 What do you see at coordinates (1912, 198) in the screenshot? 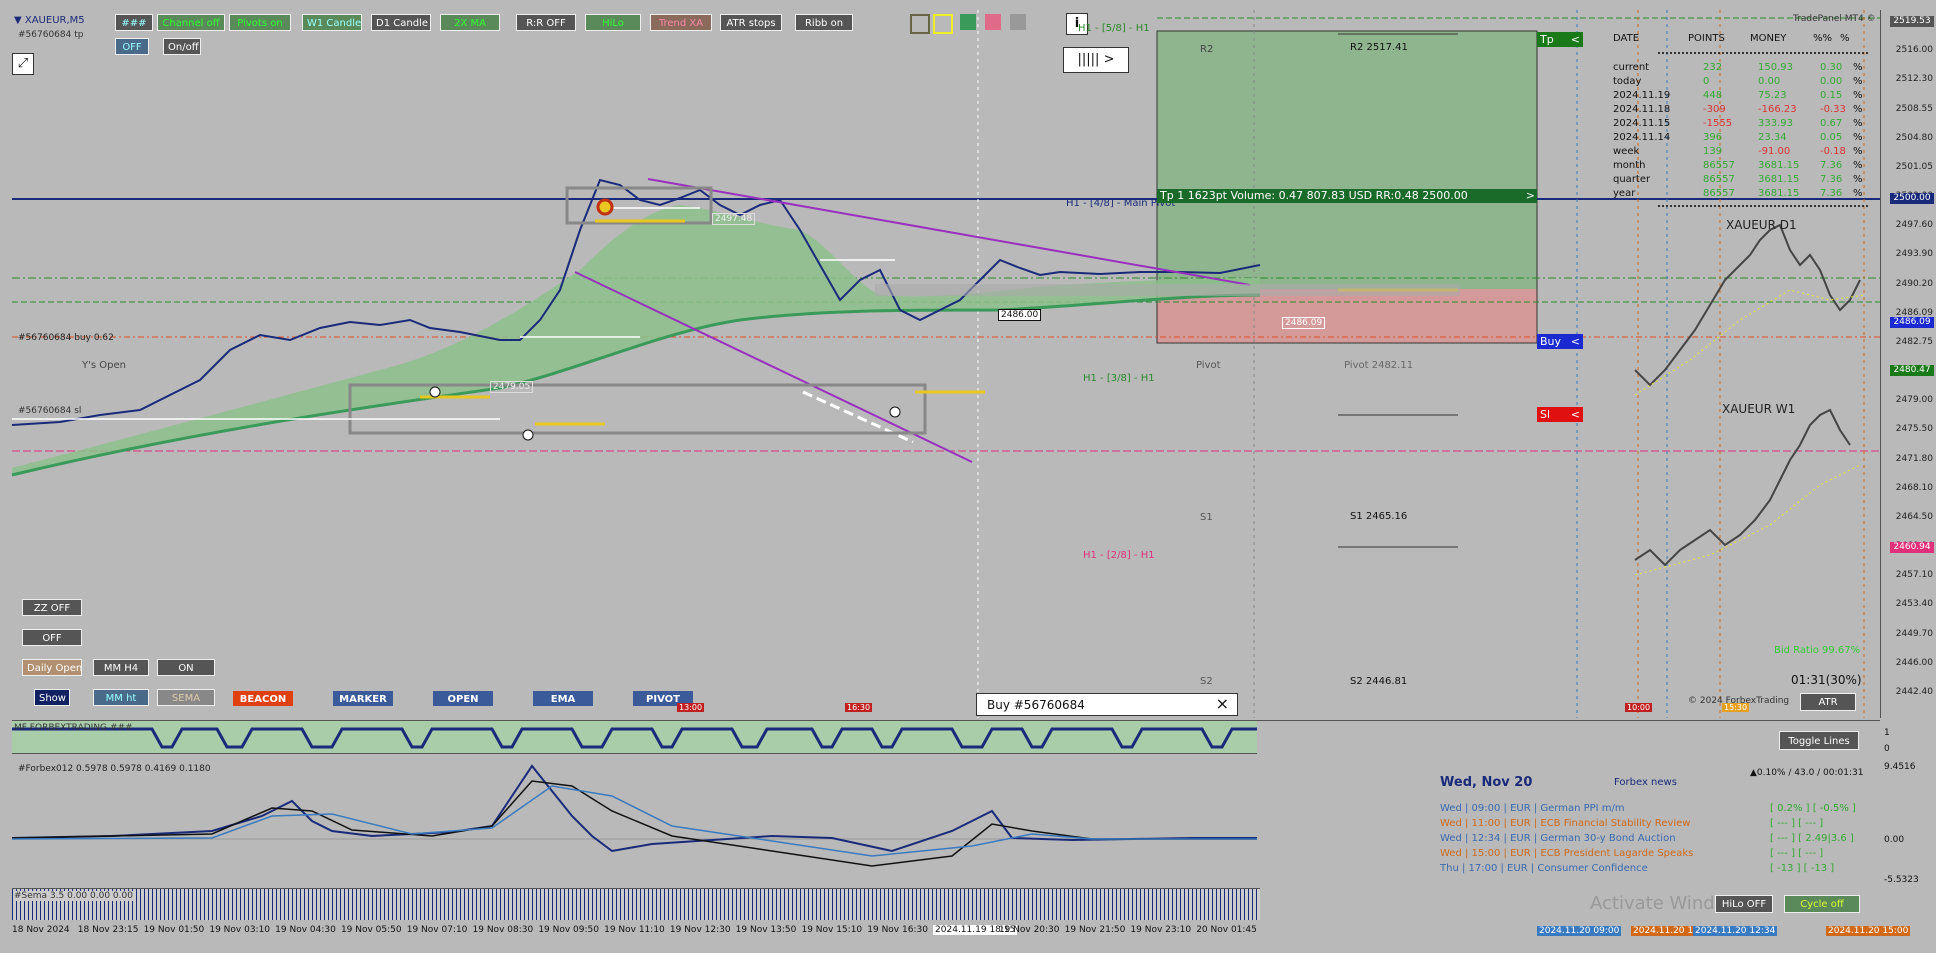
I see `price-box-2500: 2500.00` at bounding box center [1912, 198].